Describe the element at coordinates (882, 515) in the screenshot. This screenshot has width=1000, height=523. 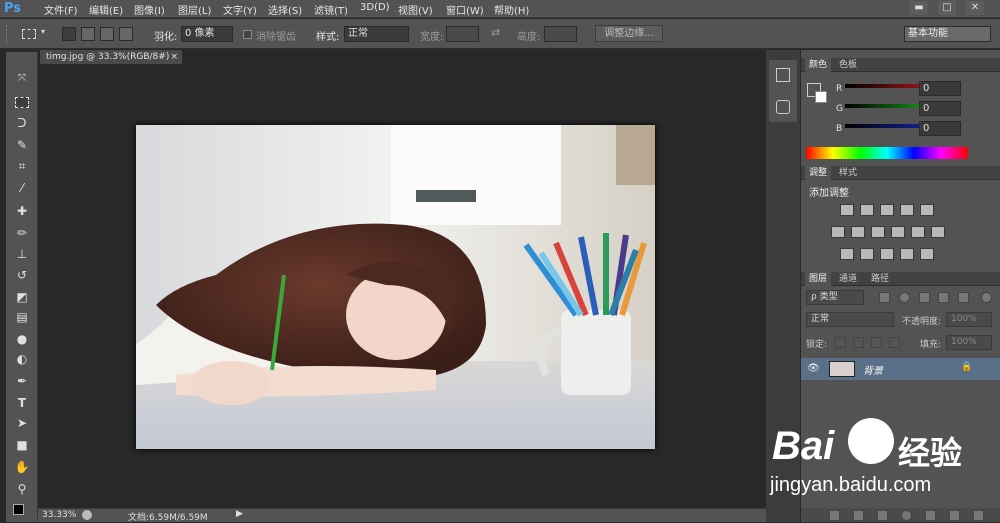
I see `add-mask-icon` at that location.